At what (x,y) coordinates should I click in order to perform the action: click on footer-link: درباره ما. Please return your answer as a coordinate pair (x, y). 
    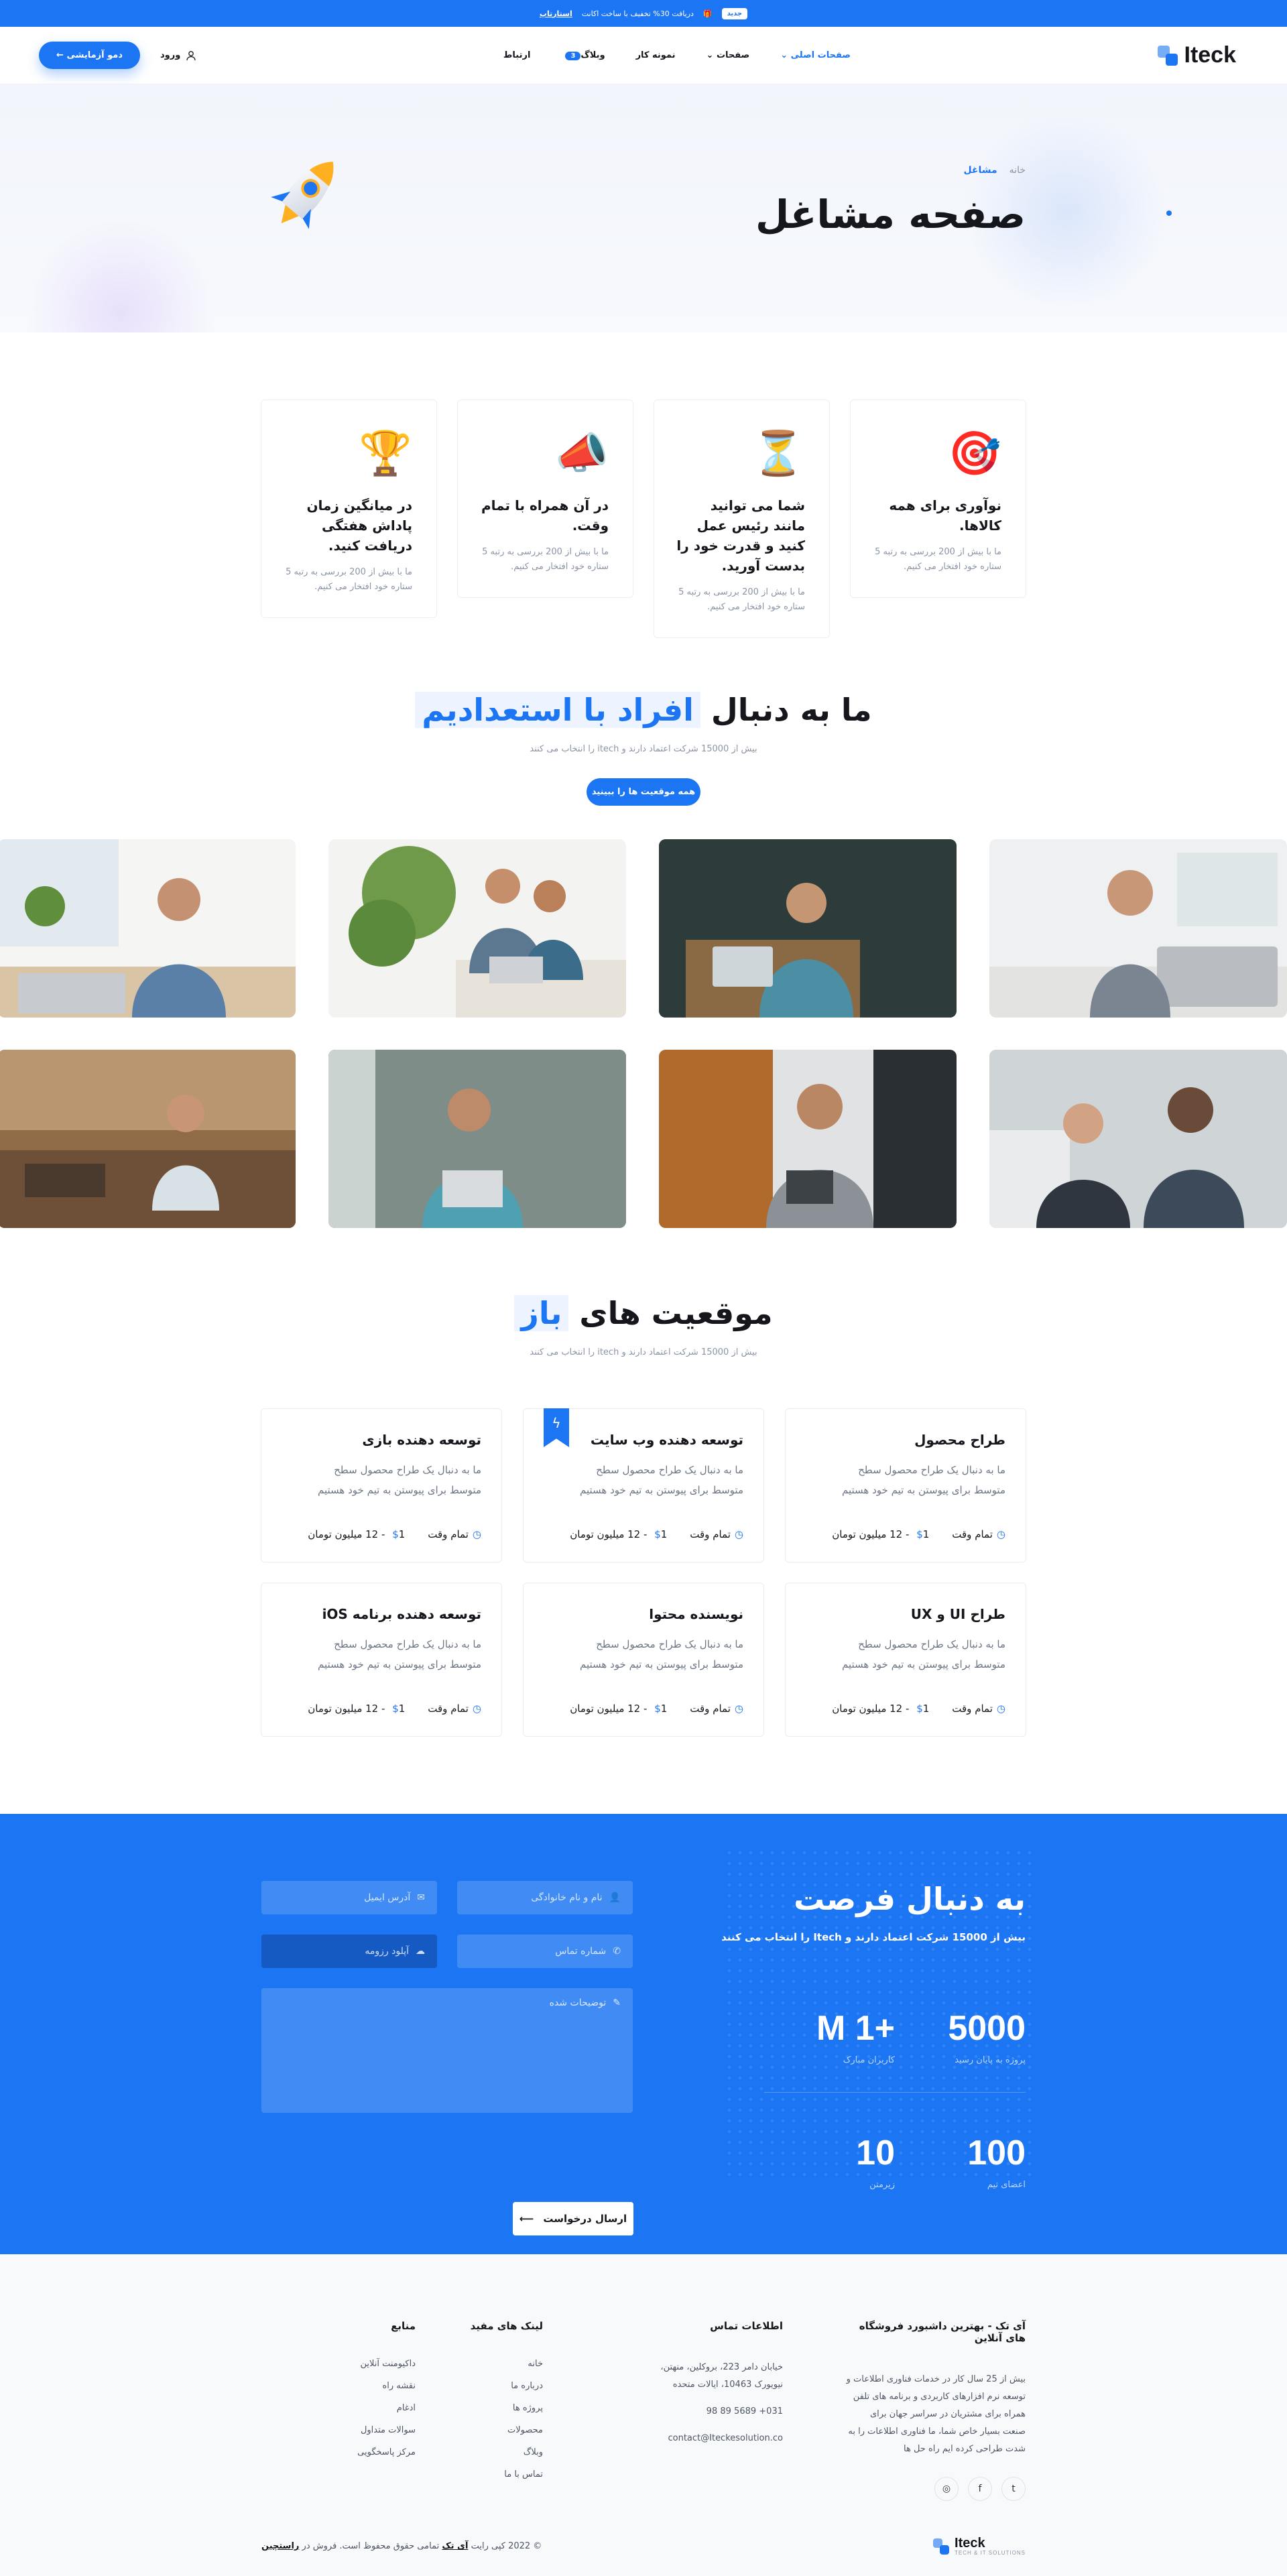
    Looking at the image, I should click on (492, 2386).